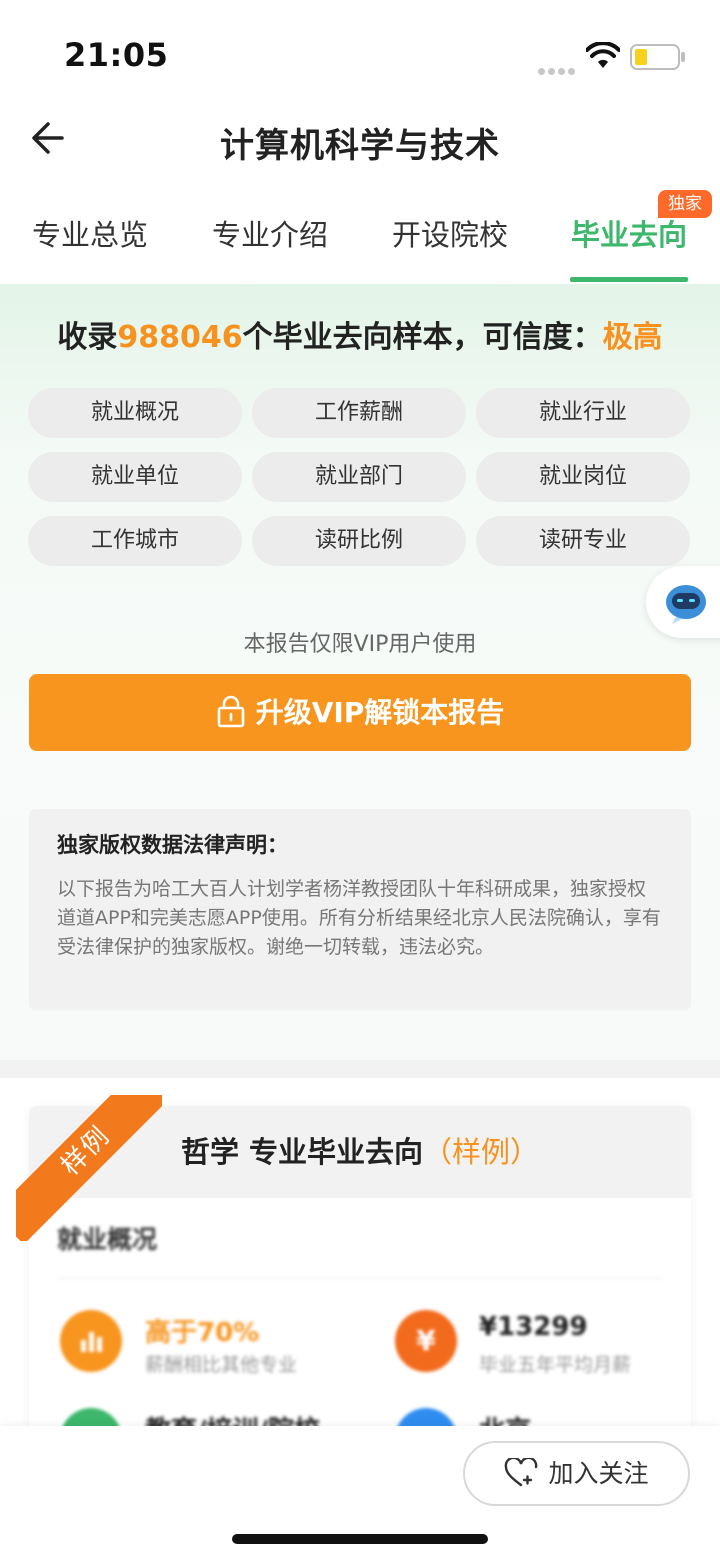 The width and height of the screenshot is (720, 1559). Describe the element at coordinates (359, 477) in the screenshot. I see `chip-department: 就业部门` at that location.